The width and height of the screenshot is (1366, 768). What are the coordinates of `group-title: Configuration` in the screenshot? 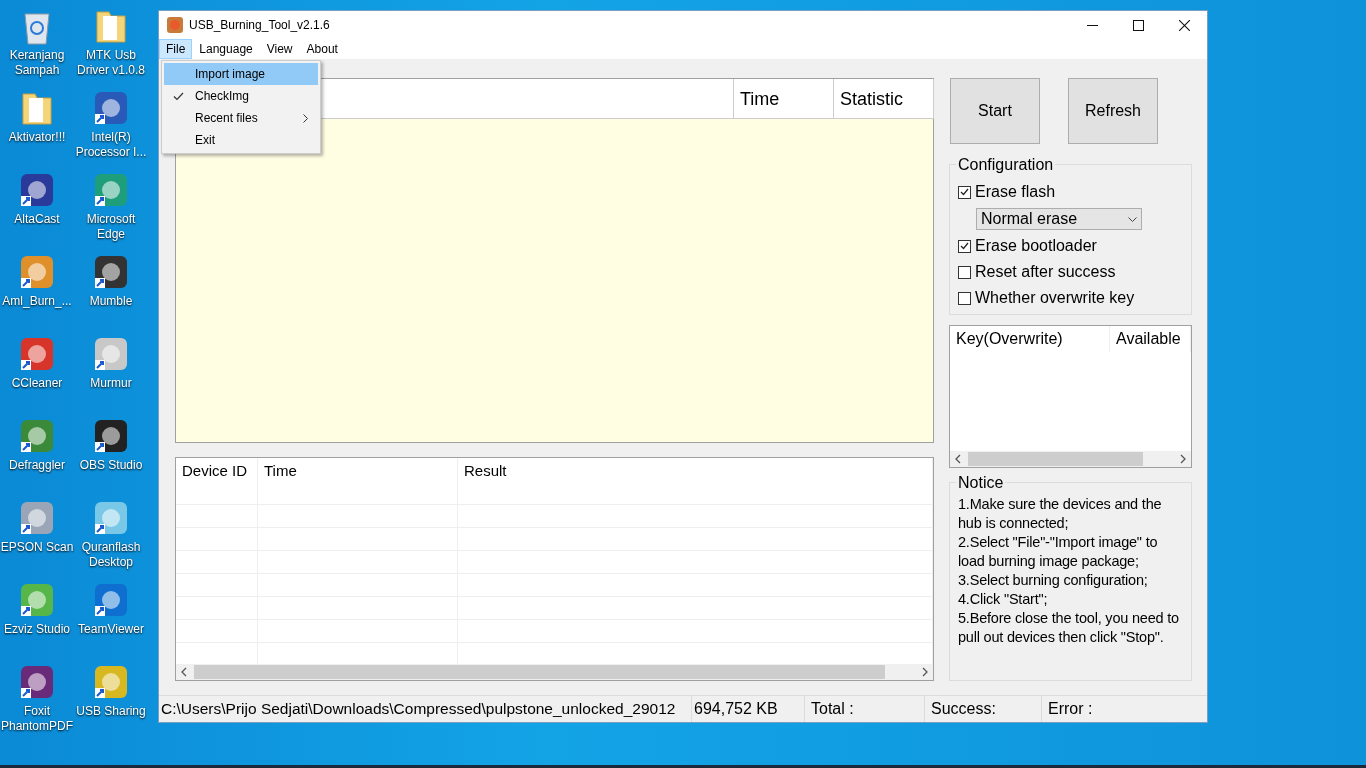 It's located at (1006, 165).